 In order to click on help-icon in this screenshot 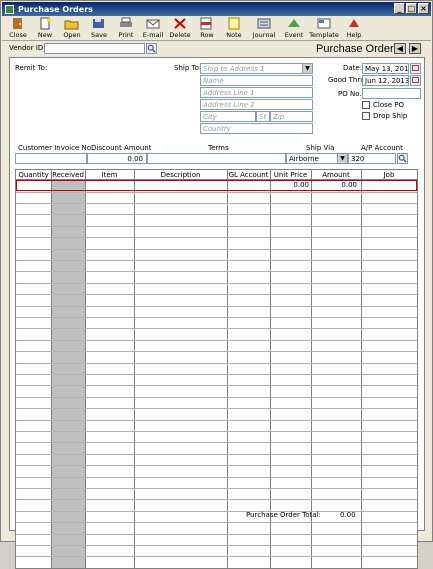, I will do `click(354, 23)`.